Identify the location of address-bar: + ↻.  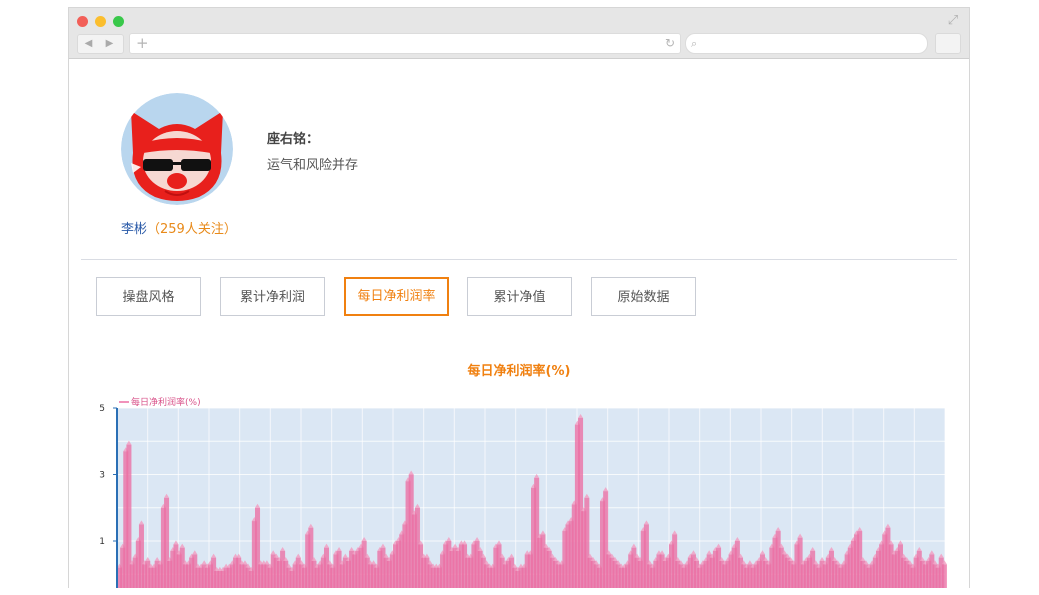
(405, 43).